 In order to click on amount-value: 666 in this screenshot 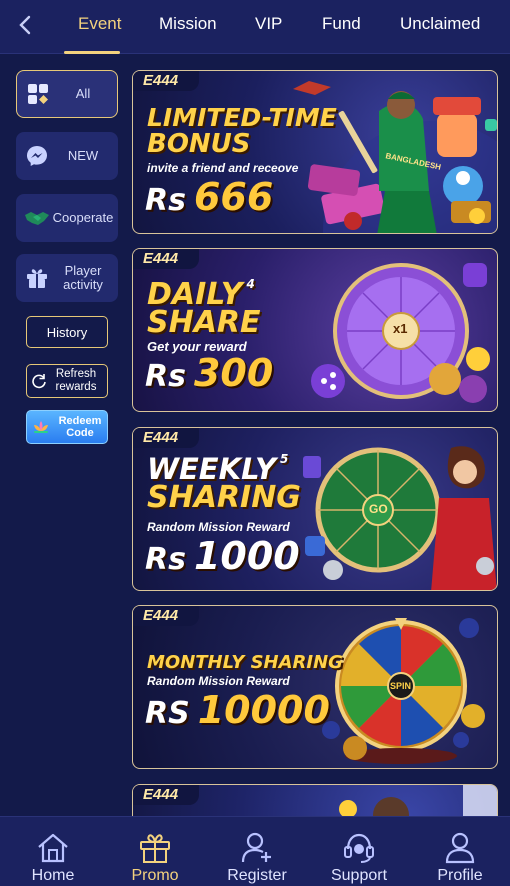, I will do `click(233, 197)`.